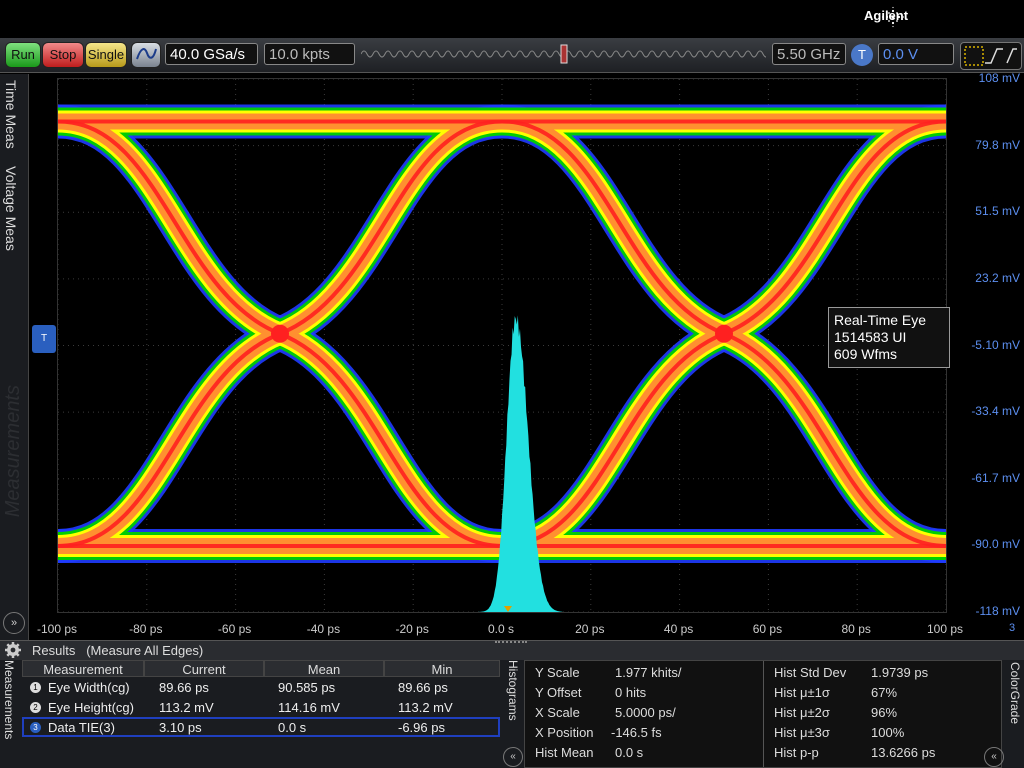 This screenshot has width=1024, height=768. What do you see at coordinates (810, 672) in the screenshot?
I see `stat-label: Hist Std Dev` at bounding box center [810, 672].